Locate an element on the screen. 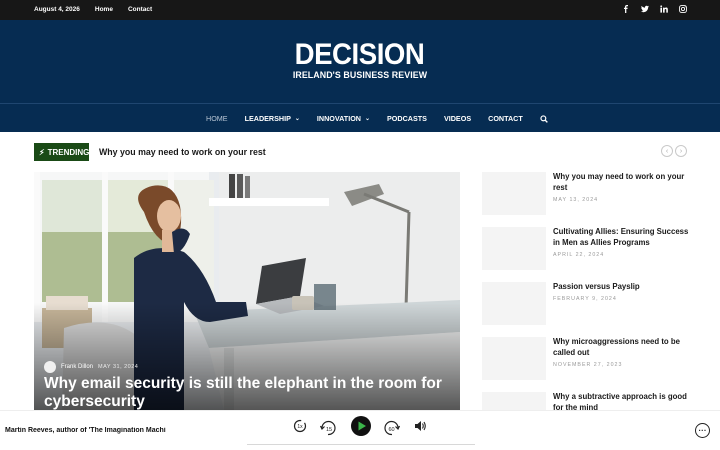  play-icon is located at coordinates (361, 426).